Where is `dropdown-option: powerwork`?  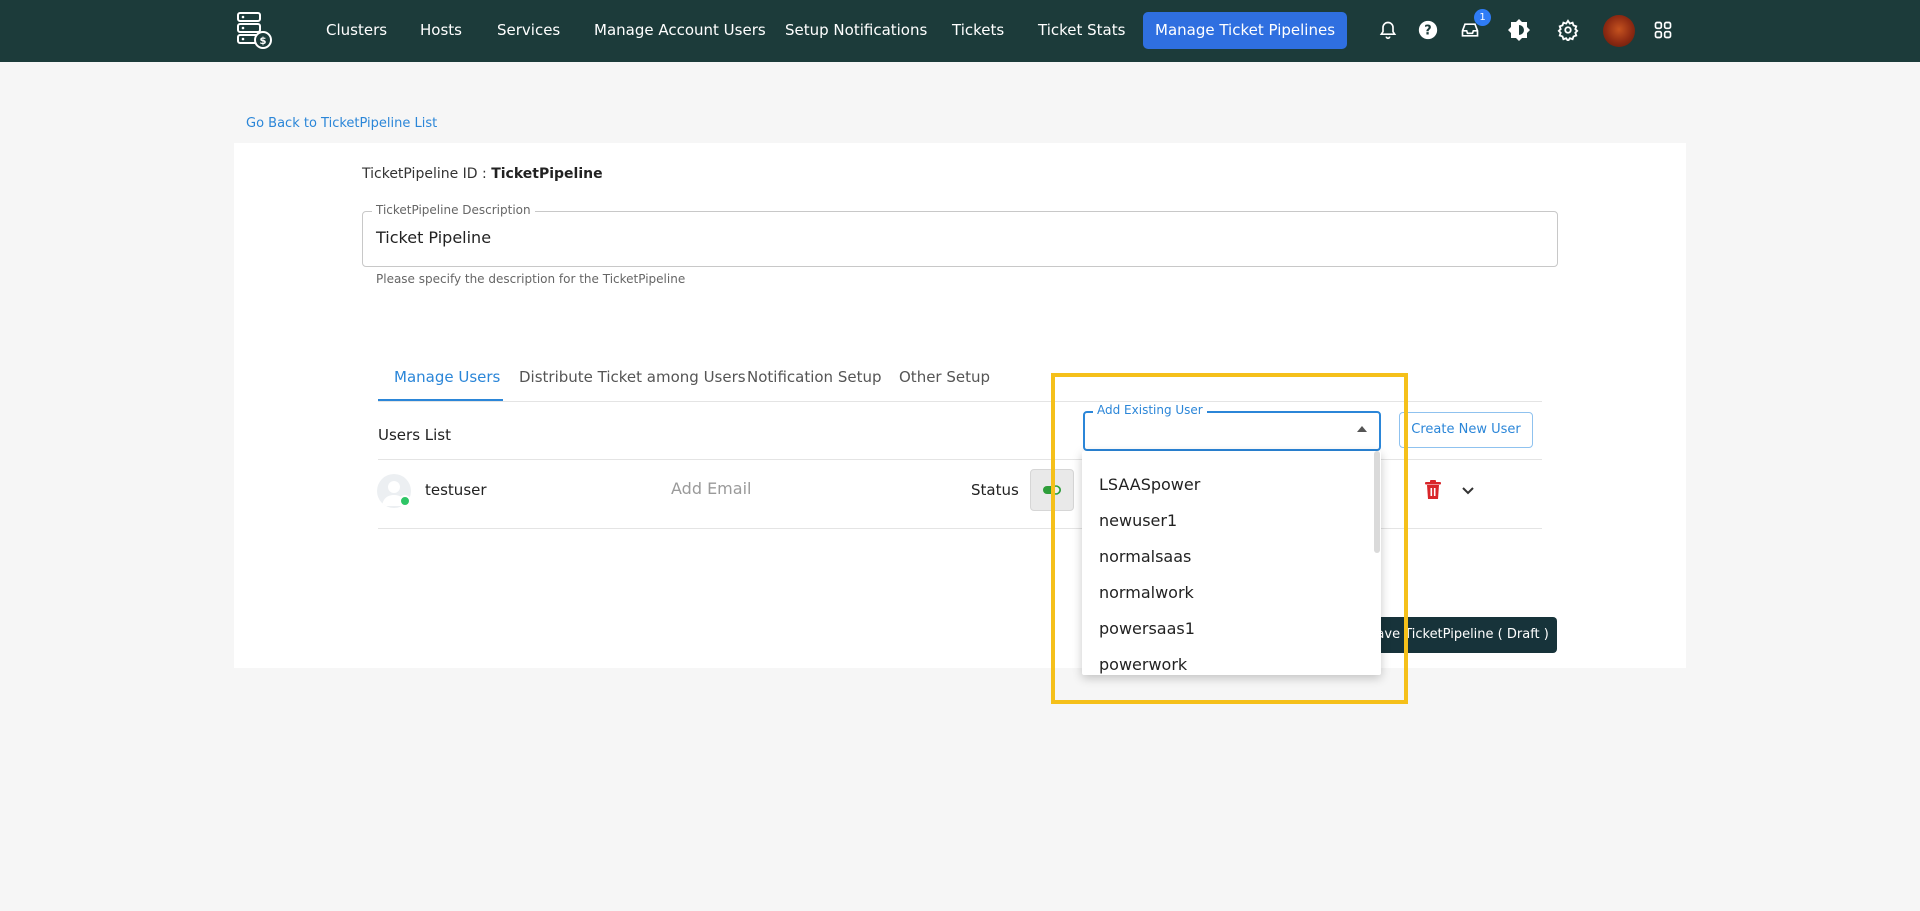 dropdown-option: powerwork is located at coordinates (1143, 664).